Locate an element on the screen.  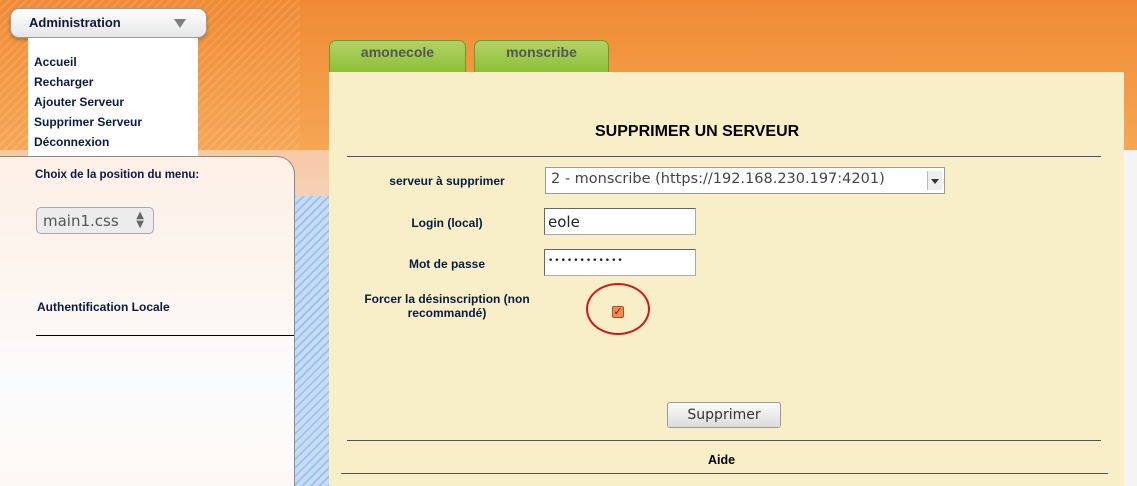
supprimer-button: Supprimer is located at coordinates (724, 415).